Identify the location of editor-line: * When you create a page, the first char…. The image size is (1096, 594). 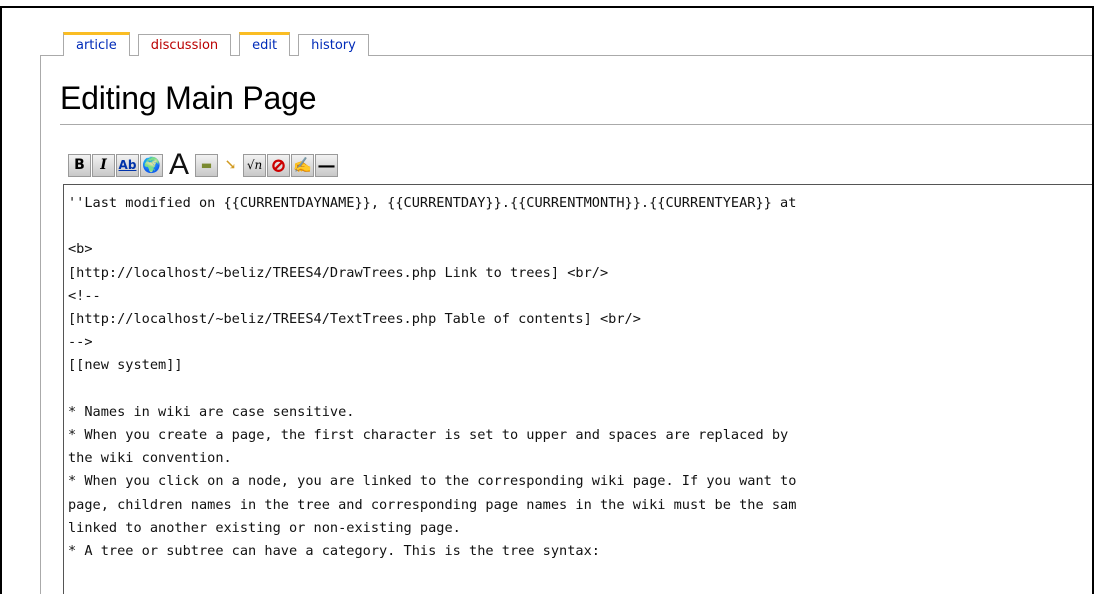
(428, 435).